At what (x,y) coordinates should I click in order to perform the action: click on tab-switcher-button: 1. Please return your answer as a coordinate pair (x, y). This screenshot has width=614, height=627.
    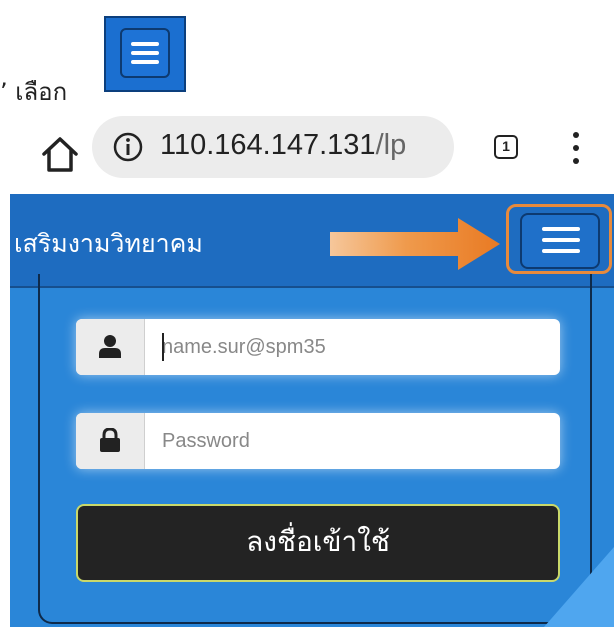
    Looking at the image, I should click on (506, 147).